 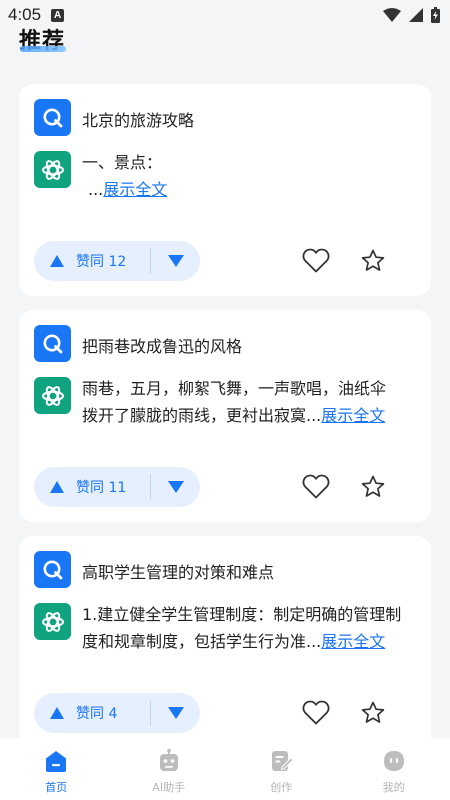 I want to click on answer-line: 1.建立健全学生管理制度：制定明确的管理制, so click(x=247, y=614).